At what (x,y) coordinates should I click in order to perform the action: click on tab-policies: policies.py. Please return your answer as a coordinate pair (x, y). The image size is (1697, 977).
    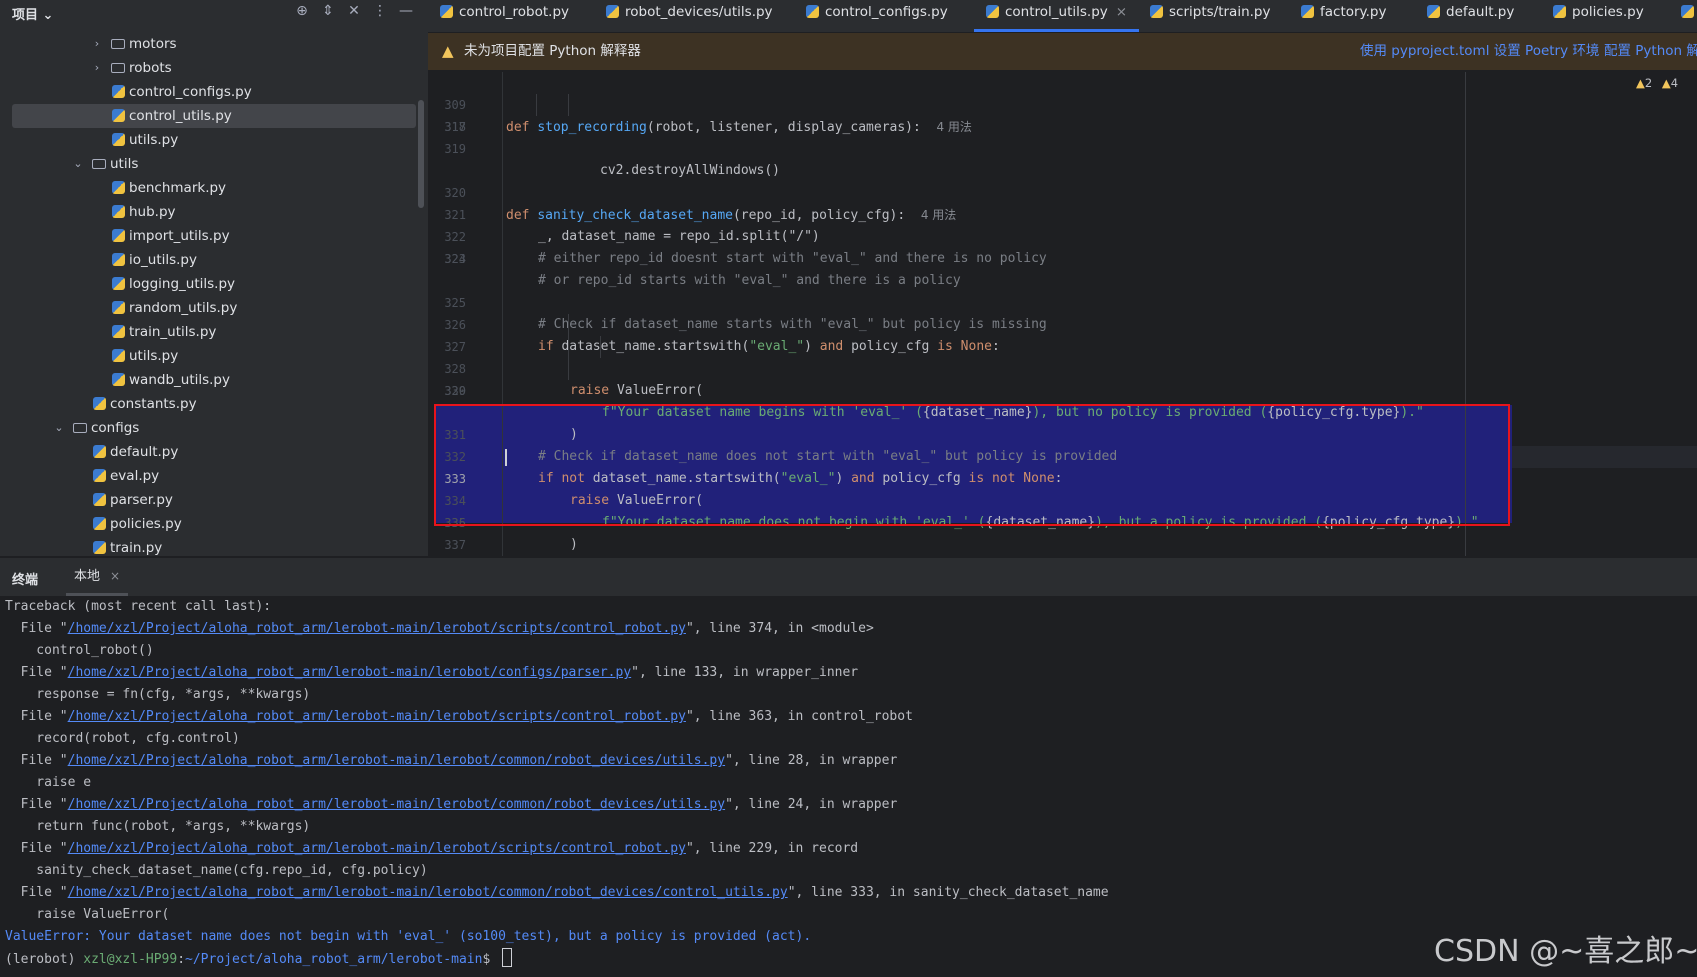
    Looking at the image, I should click on (1598, 16).